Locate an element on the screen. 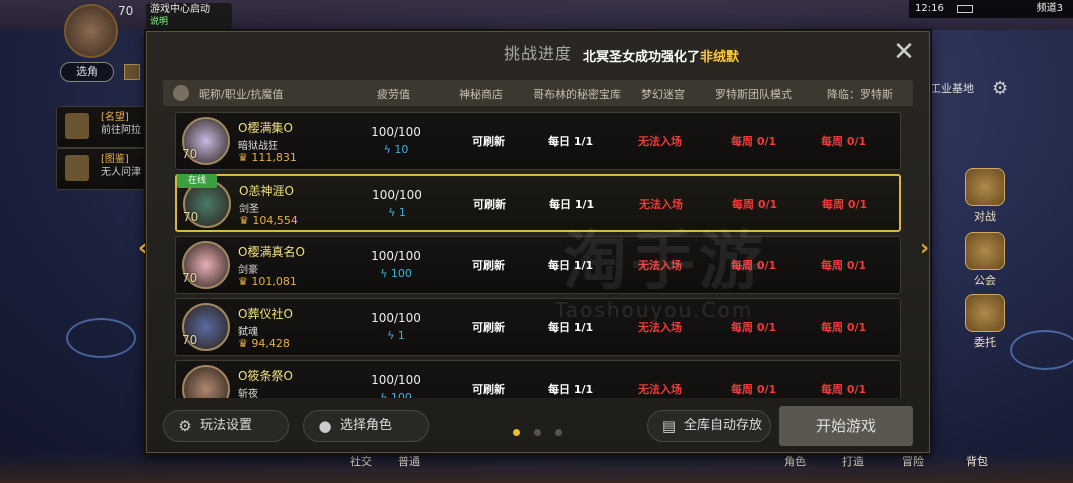 Image resolution: width=1073 pixels, height=483 pixels. col-goblin-vault: 哥布林的秘密宝库 is located at coordinates (577, 94).